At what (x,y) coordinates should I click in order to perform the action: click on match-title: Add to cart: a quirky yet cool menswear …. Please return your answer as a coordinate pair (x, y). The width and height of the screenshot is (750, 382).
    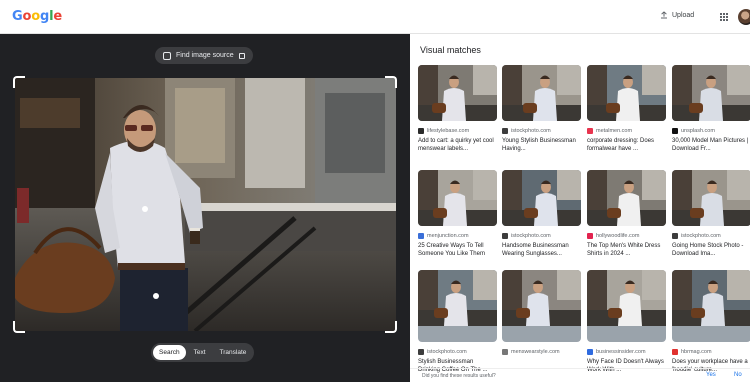
    Looking at the image, I should click on (457, 145).